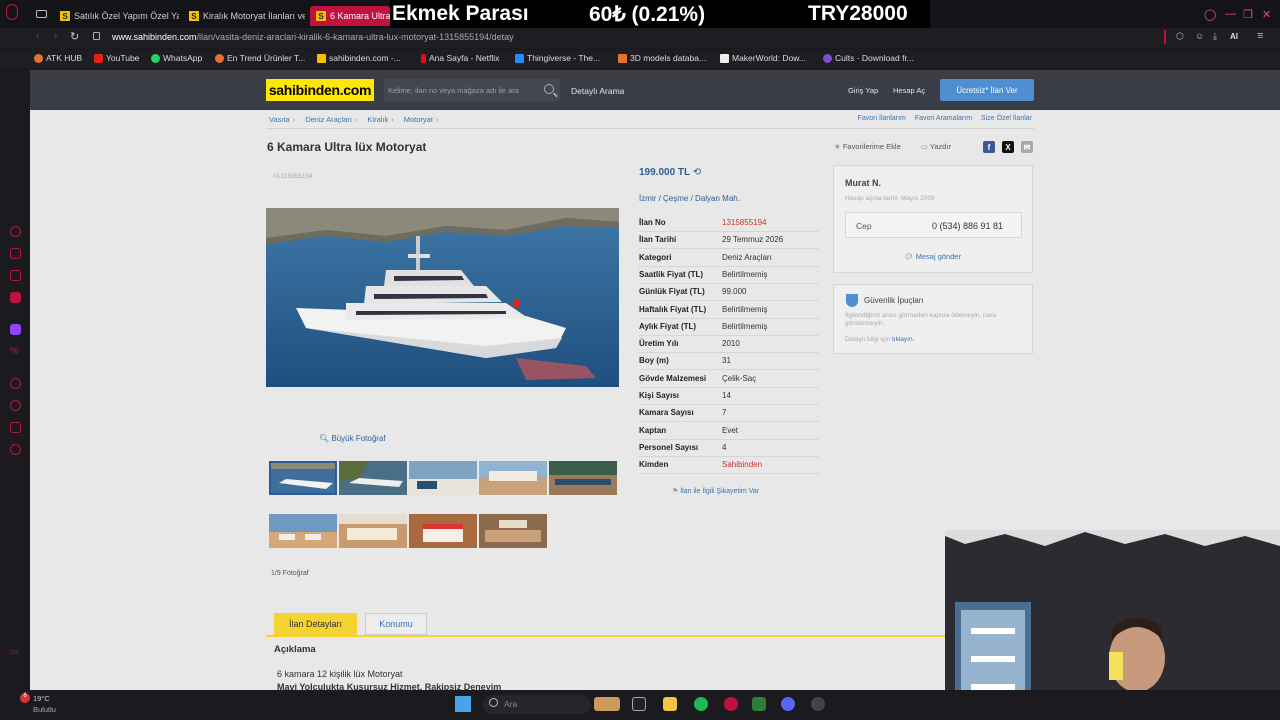 This screenshot has height=720, width=1280. What do you see at coordinates (1230, 14) in the screenshot?
I see `minimize-icon: —` at bounding box center [1230, 14].